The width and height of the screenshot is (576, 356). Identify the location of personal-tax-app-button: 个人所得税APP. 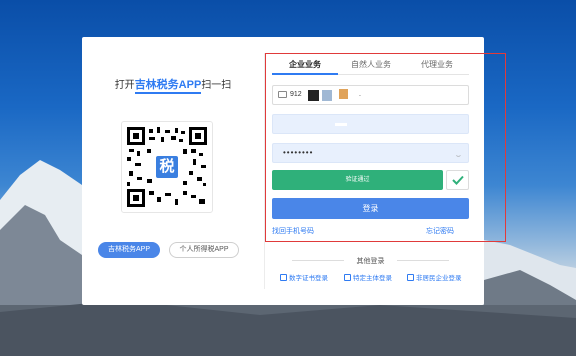
(204, 250).